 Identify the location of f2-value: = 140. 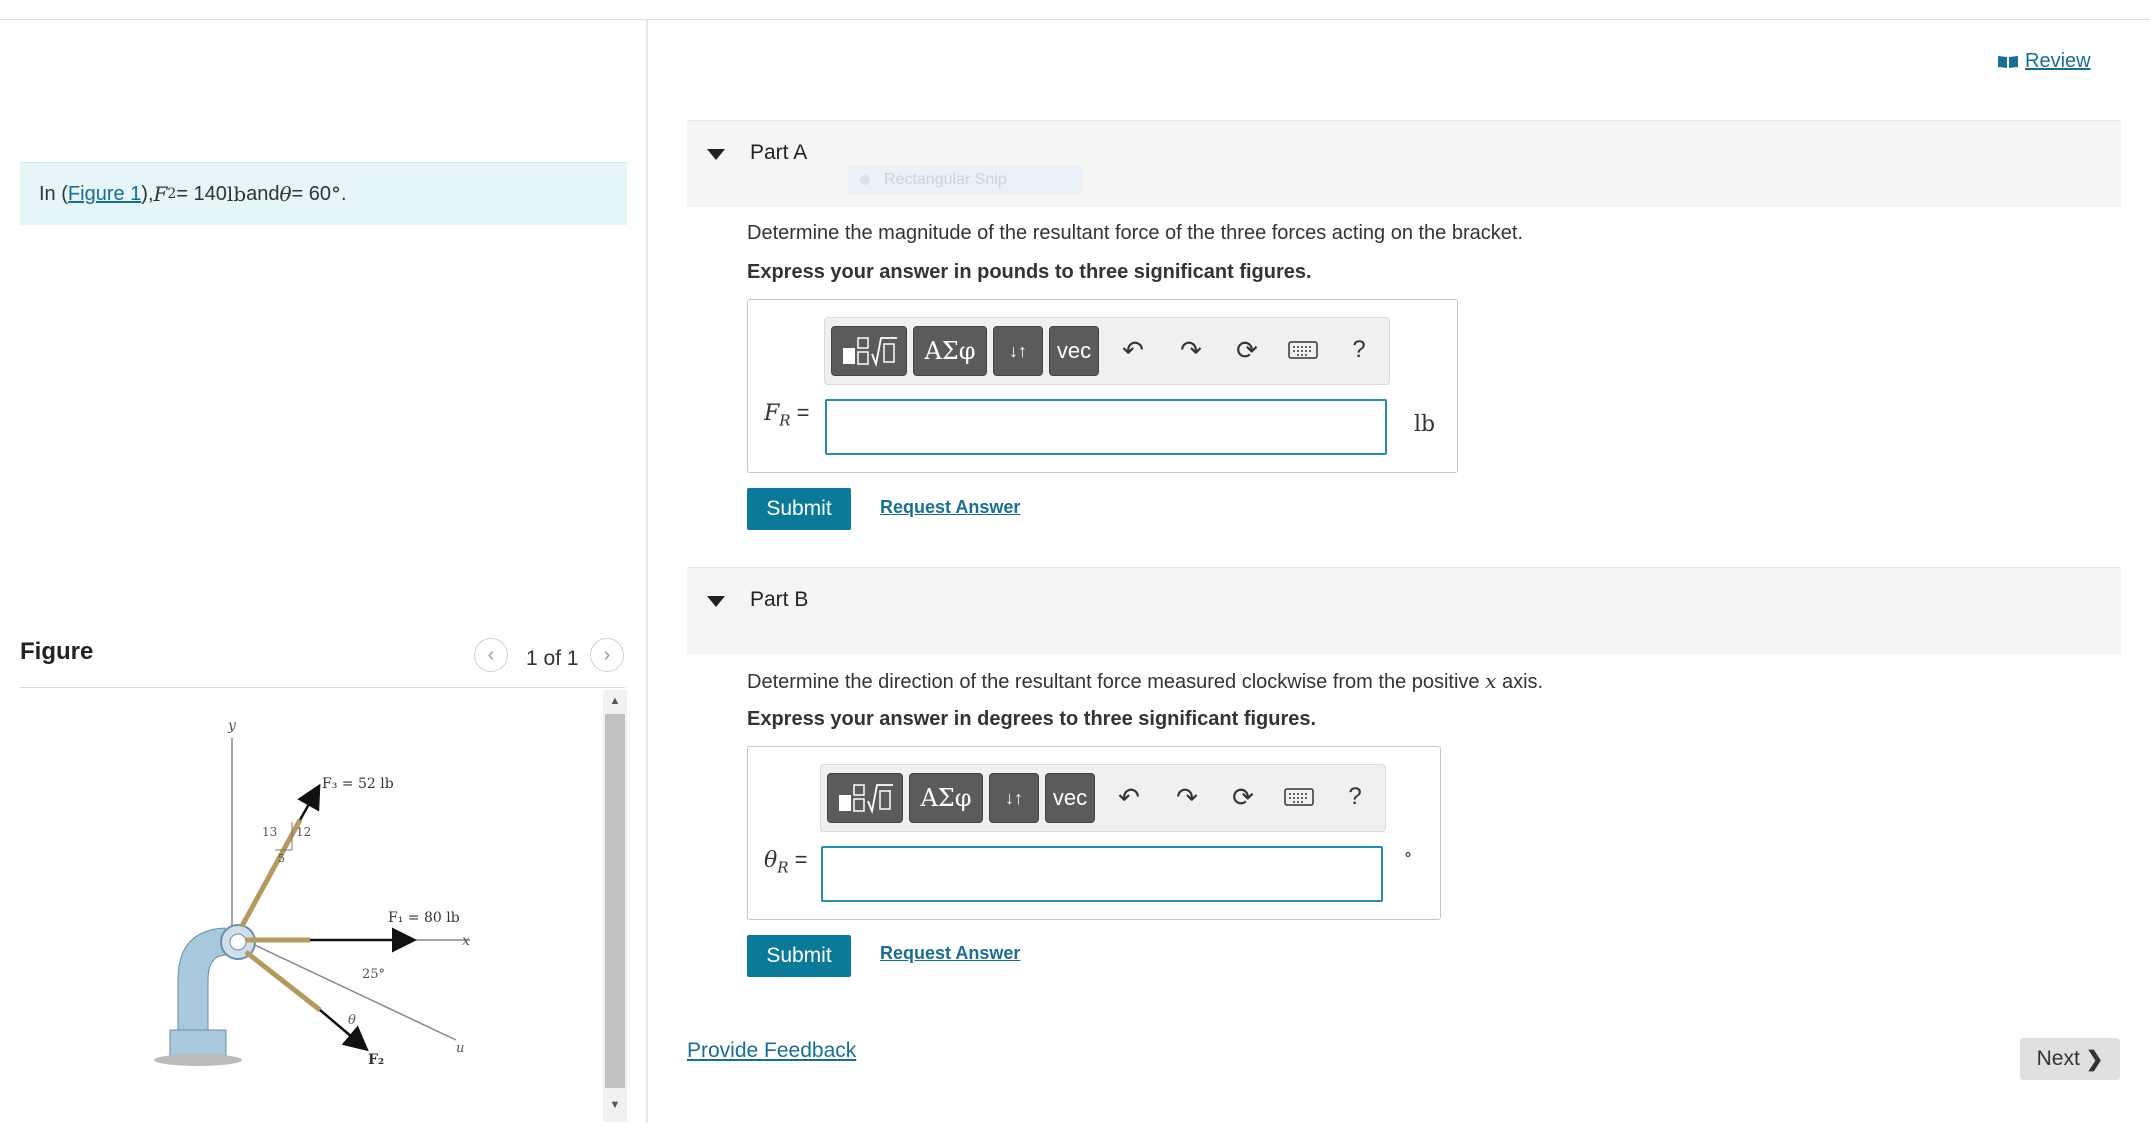
(201, 193).